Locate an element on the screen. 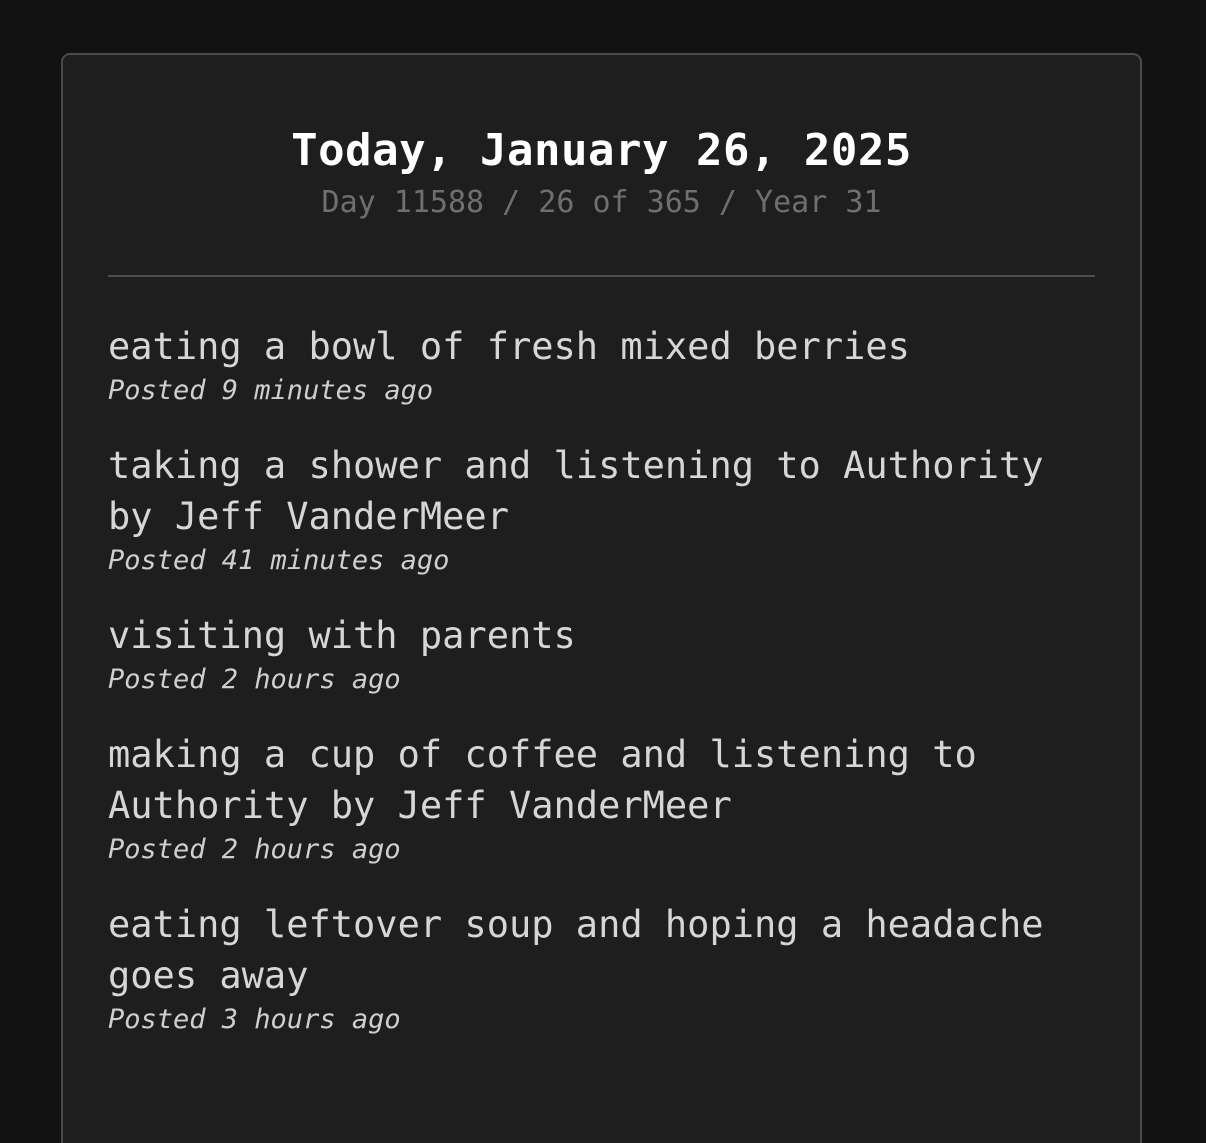  posted-time: Posted 9 minutes ago is located at coordinates (271, 390).